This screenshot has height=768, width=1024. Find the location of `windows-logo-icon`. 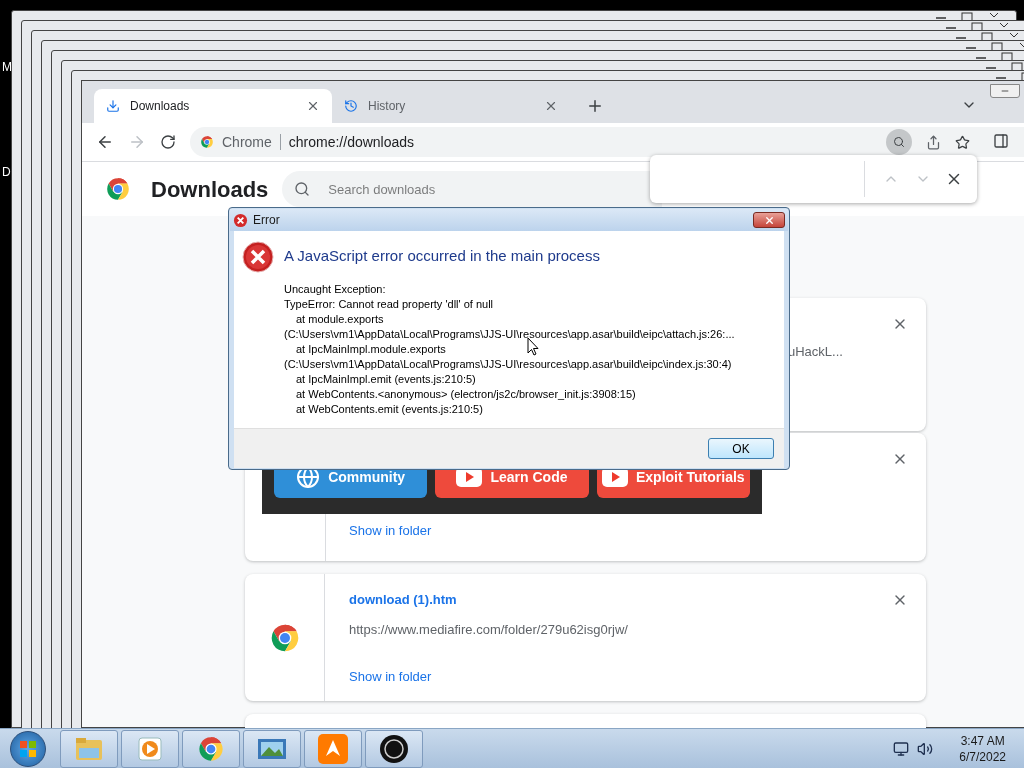

windows-logo-icon is located at coordinates (28, 748).